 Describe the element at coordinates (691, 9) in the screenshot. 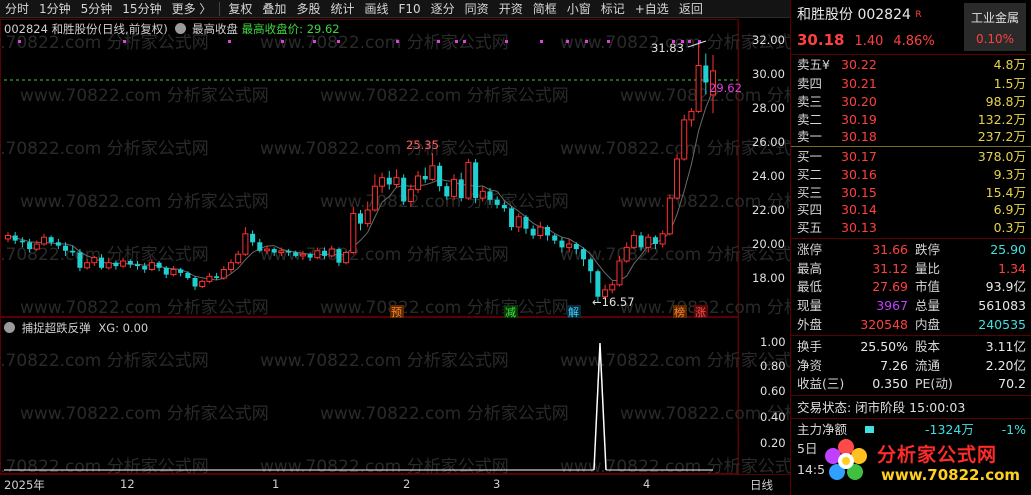

I see `back-button: 返回` at that location.